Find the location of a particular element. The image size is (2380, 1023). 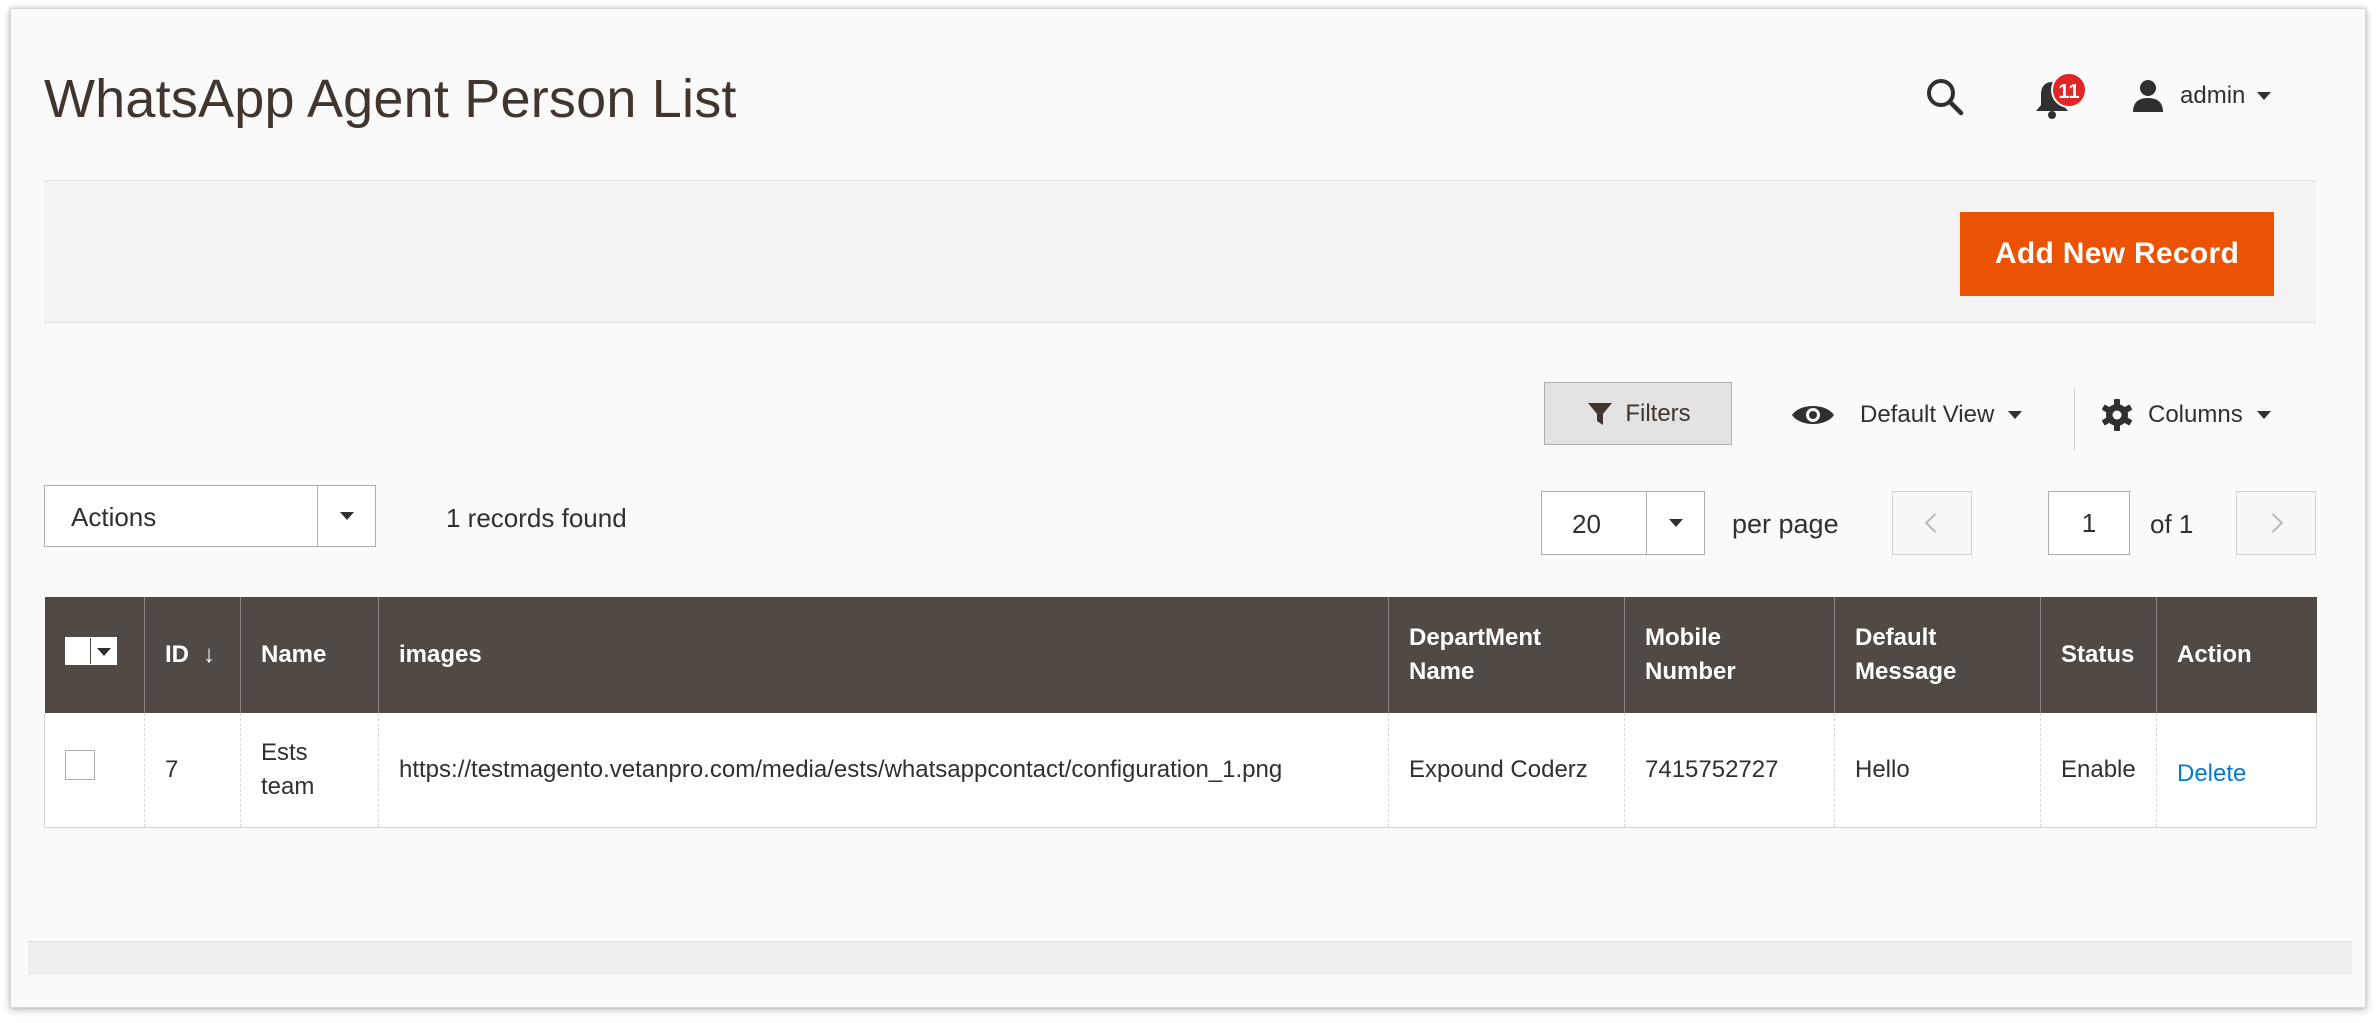

default-view-dropdown: Default View is located at coordinates (1906, 415).